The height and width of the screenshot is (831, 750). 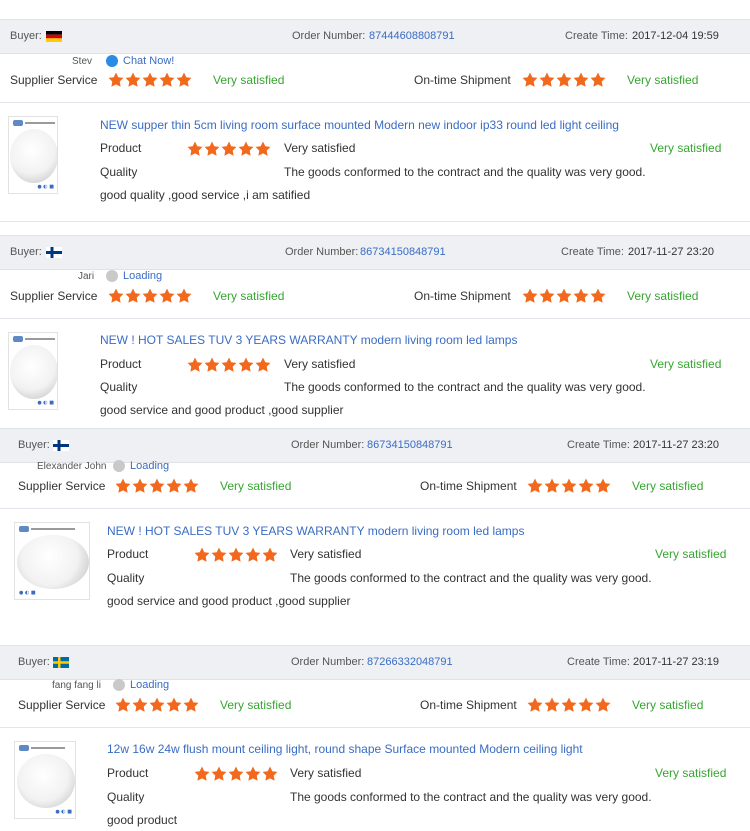 What do you see at coordinates (18, 123) in the screenshot?
I see `brand-logo-icon` at bounding box center [18, 123].